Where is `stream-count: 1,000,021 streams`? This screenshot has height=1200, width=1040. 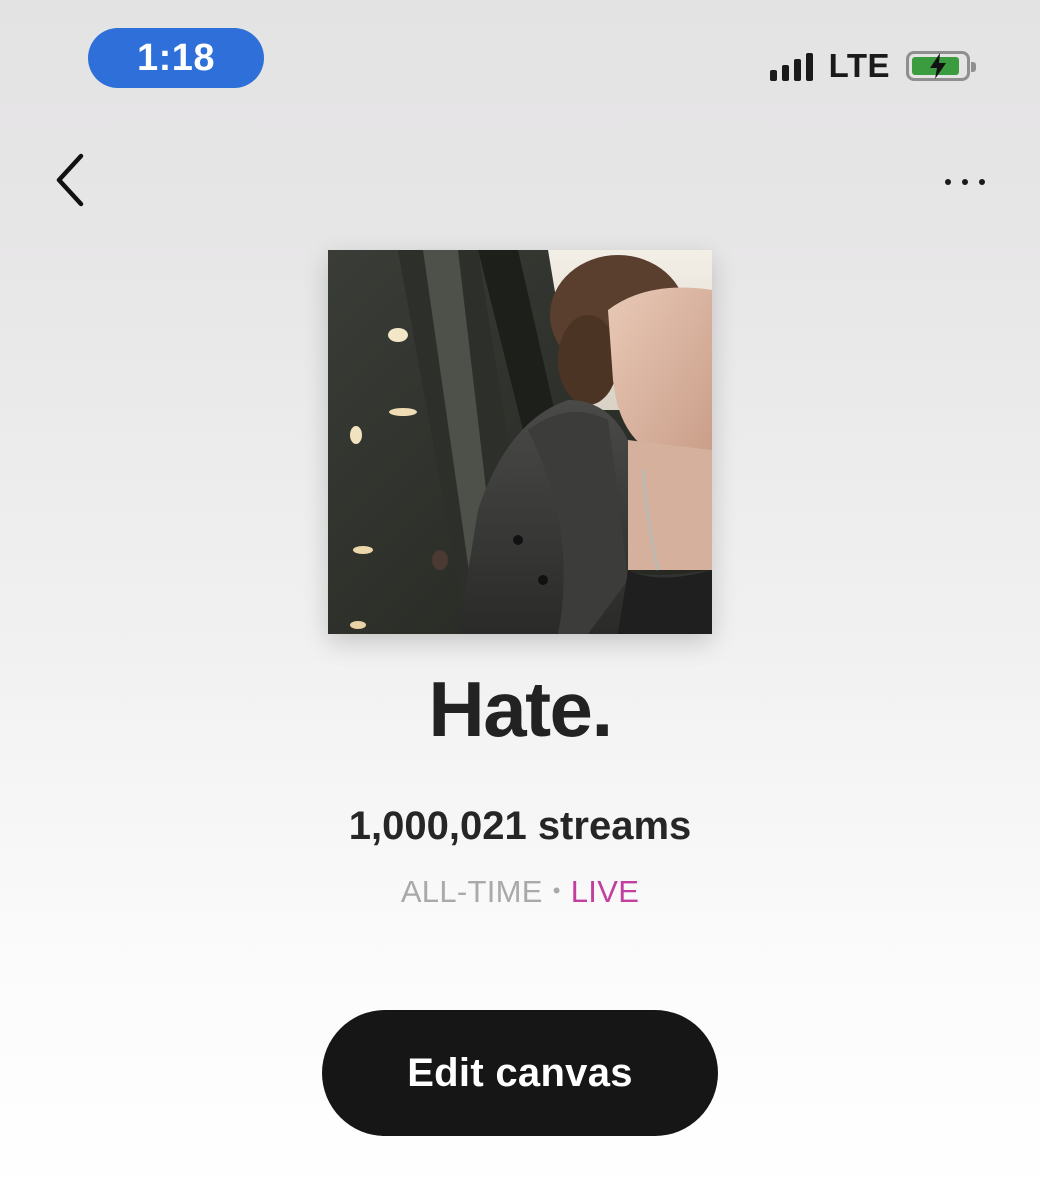 stream-count: 1,000,021 streams is located at coordinates (520, 826).